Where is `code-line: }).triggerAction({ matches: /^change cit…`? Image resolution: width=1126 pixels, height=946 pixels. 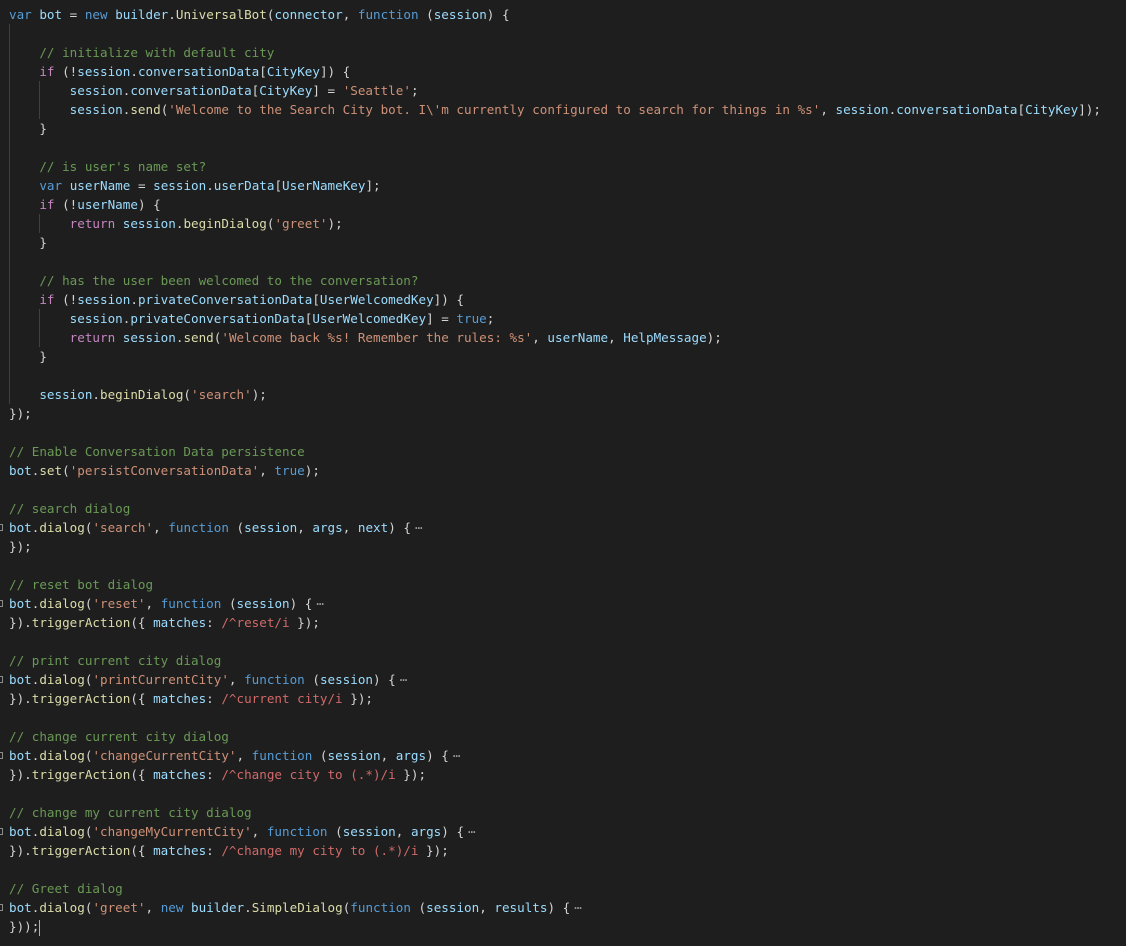 code-line: }).triggerAction({ matches: /^change cit… is located at coordinates (217, 774).